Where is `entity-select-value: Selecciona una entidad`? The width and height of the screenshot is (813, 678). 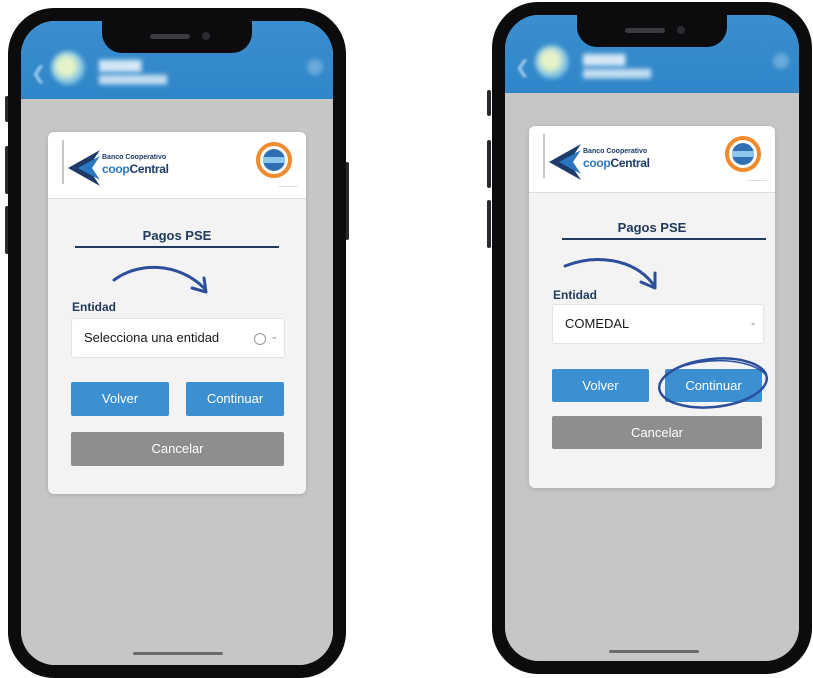 entity-select-value: Selecciona una entidad is located at coordinates (152, 337).